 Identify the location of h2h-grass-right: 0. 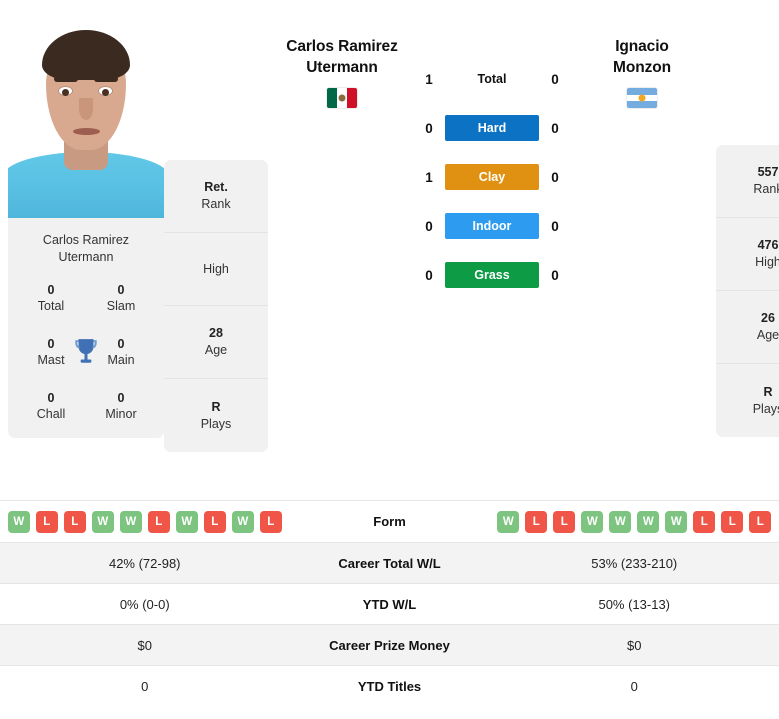
(555, 275).